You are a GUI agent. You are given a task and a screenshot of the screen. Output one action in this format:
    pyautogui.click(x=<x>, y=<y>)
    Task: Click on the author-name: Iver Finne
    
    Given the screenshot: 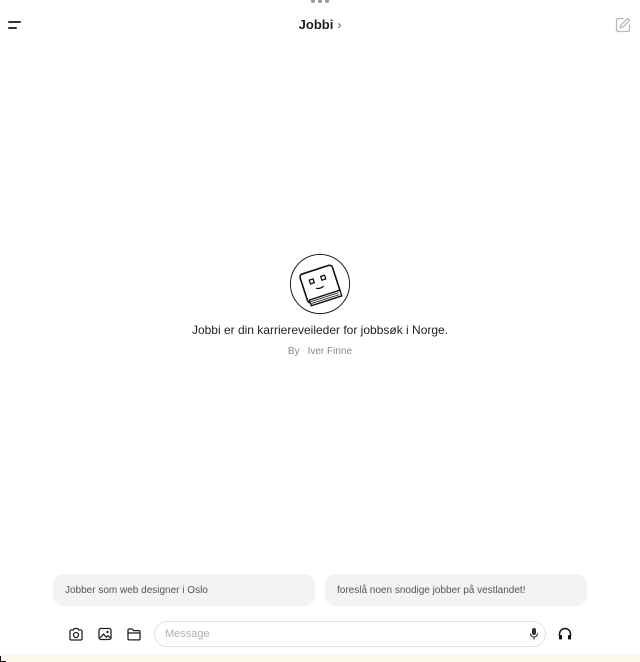 What is the action you would take?
    pyautogui.click(x=330, y=351)
    